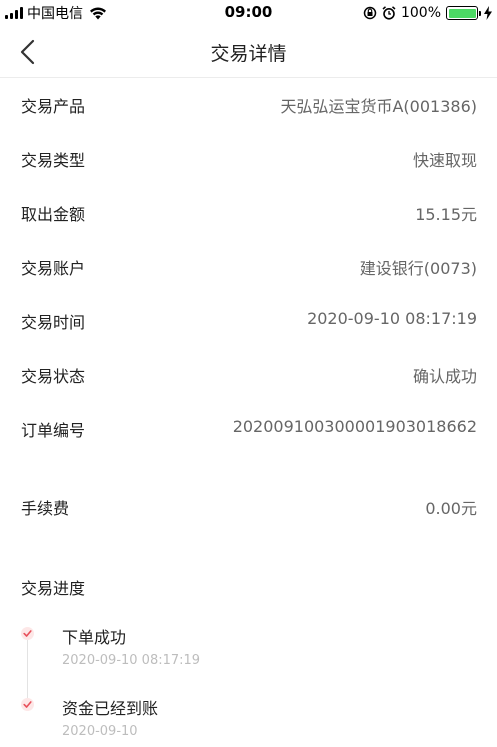 The image size is (497, 747). What do you see at coordinates (248, 266) in the screenshot?
I see `detail-row-account: 交易账户 建设银行(0073)` at bounding box center [248, 266].